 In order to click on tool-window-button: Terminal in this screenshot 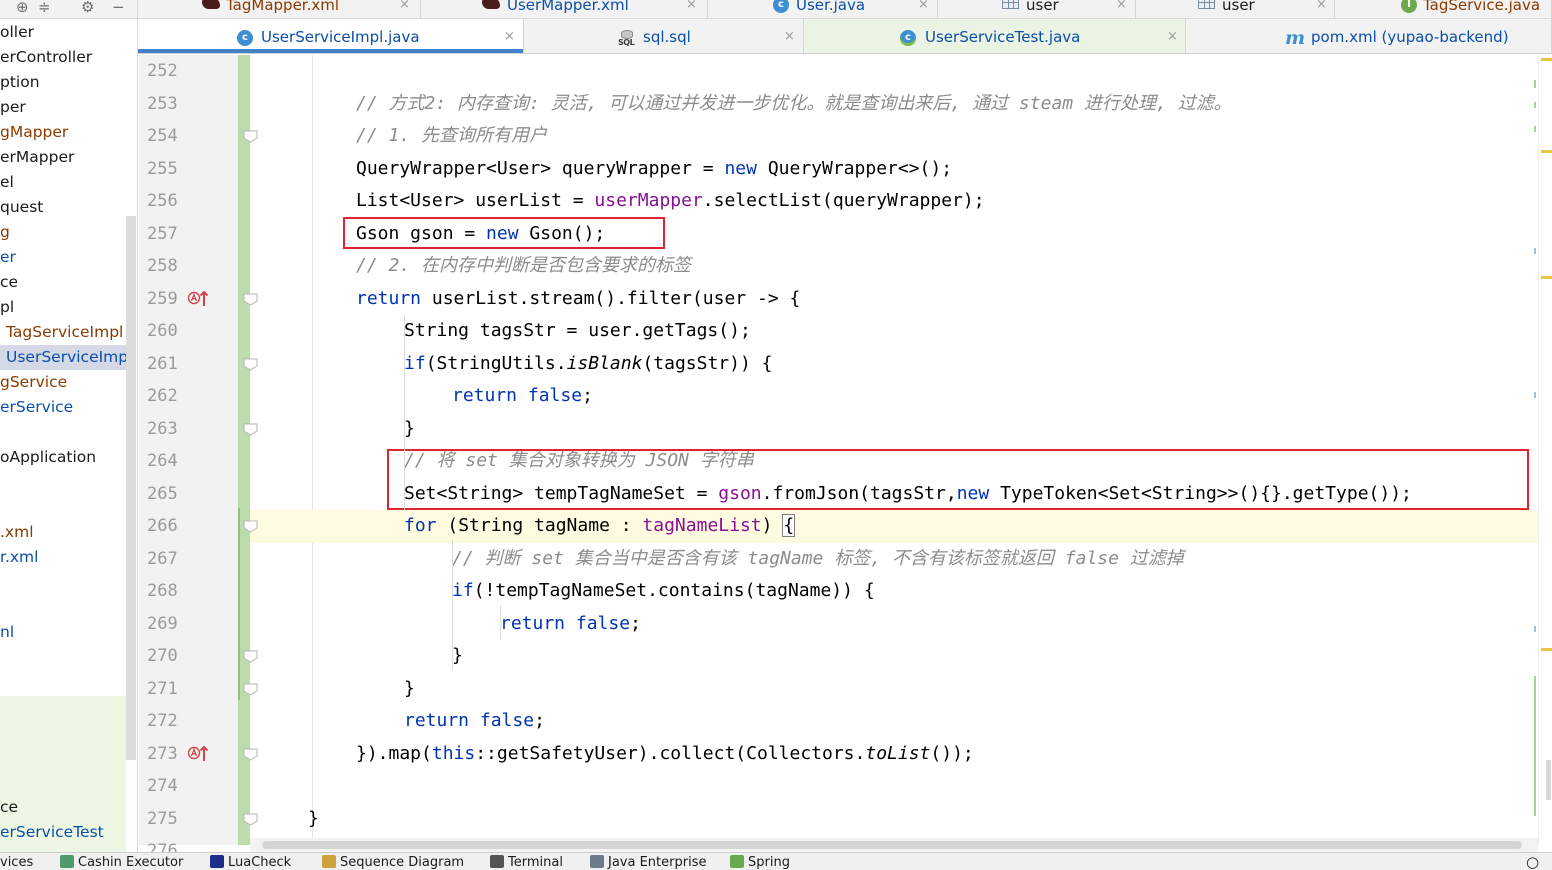, I will do `click(526, 862)`.